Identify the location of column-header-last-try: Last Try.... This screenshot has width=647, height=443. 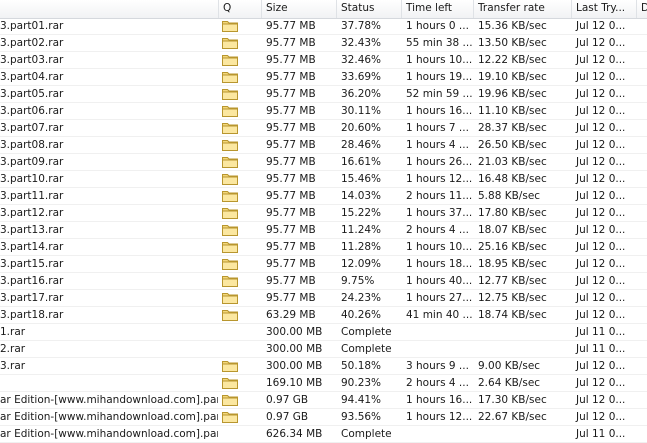
(604, 9).